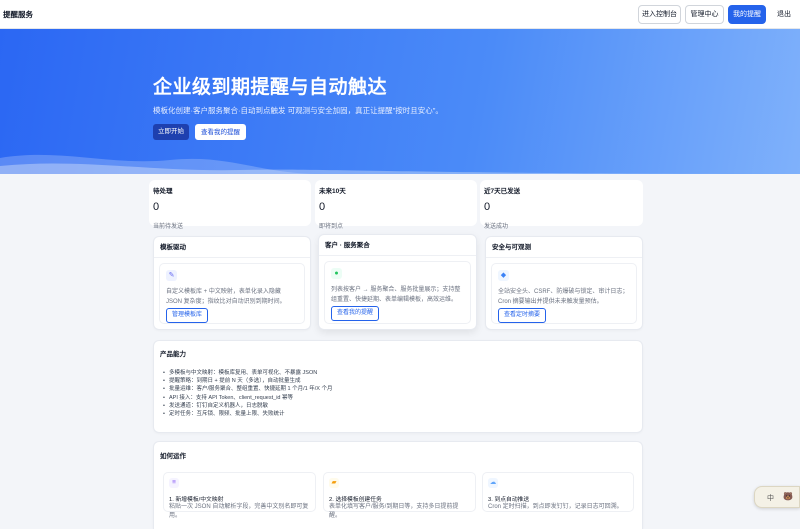 The image size is (800, 529). What do you see at coordinates (770, 498) in the screenshot?
I see `ime-language-label: 中` at bounding box center [770, 498].